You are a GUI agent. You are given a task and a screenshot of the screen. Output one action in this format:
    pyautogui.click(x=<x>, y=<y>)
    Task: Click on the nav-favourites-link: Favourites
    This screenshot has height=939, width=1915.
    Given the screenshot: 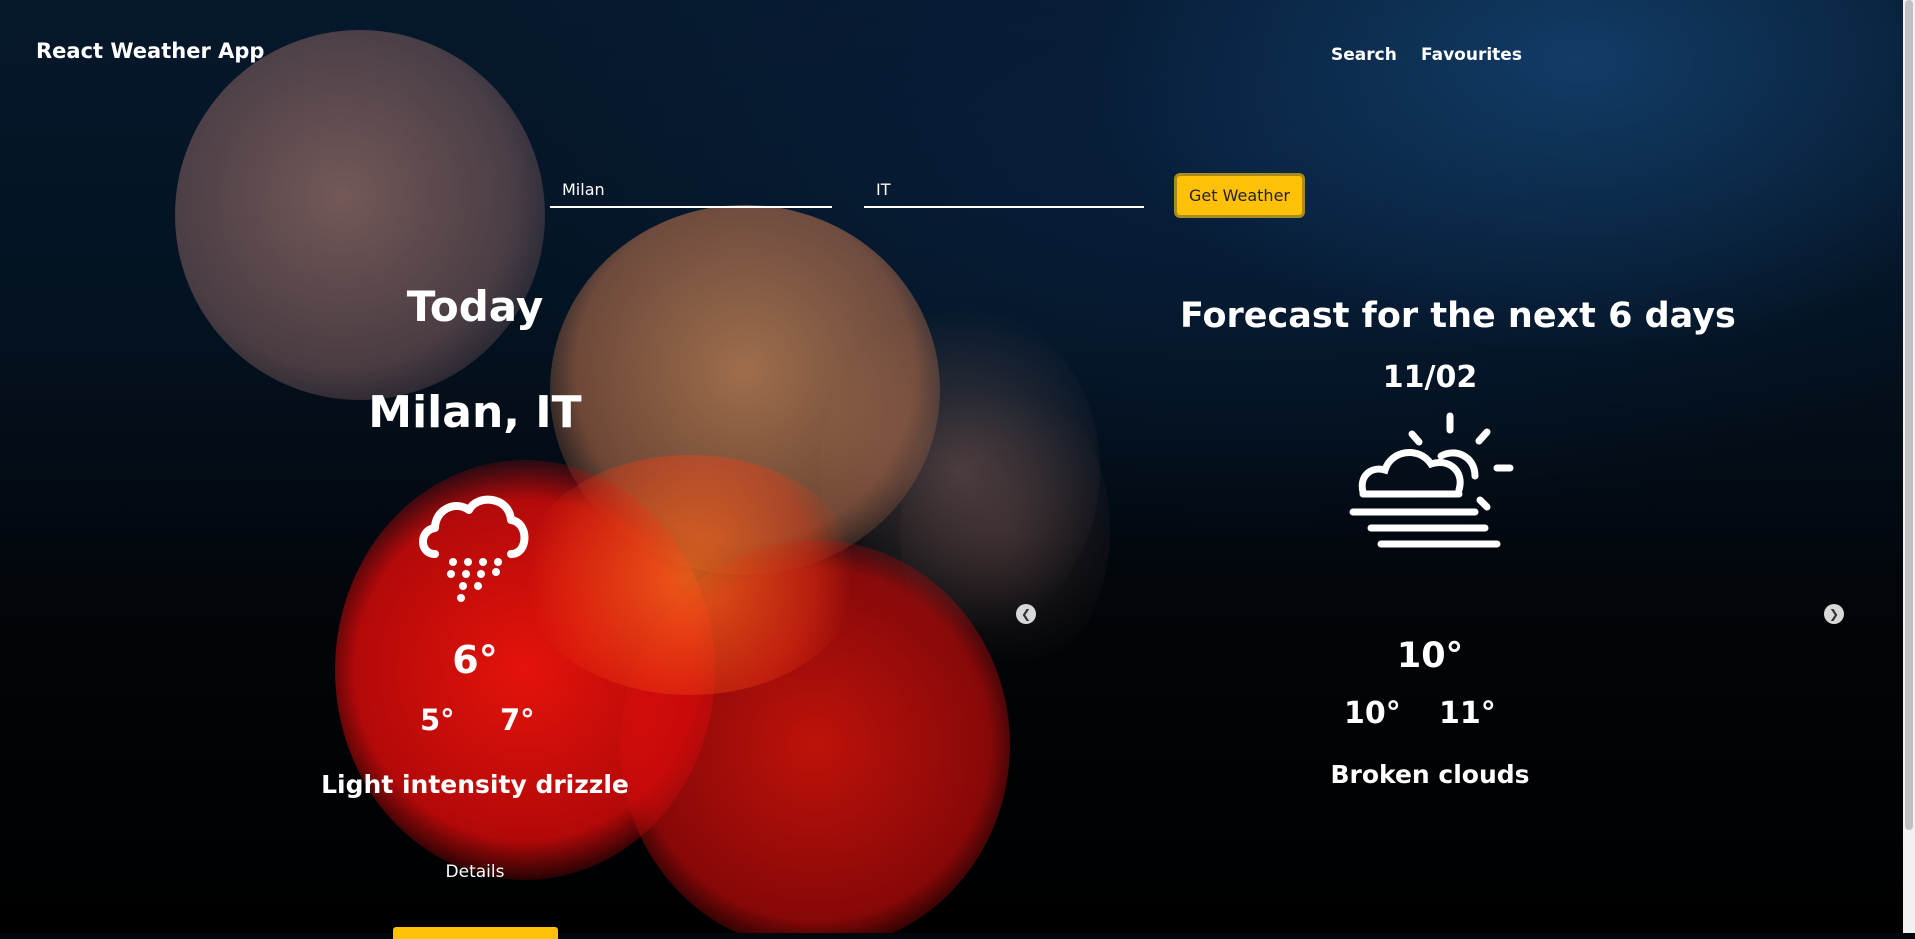 What is the action you would take?
    pyautogui.click(x=1471, y=55)
    